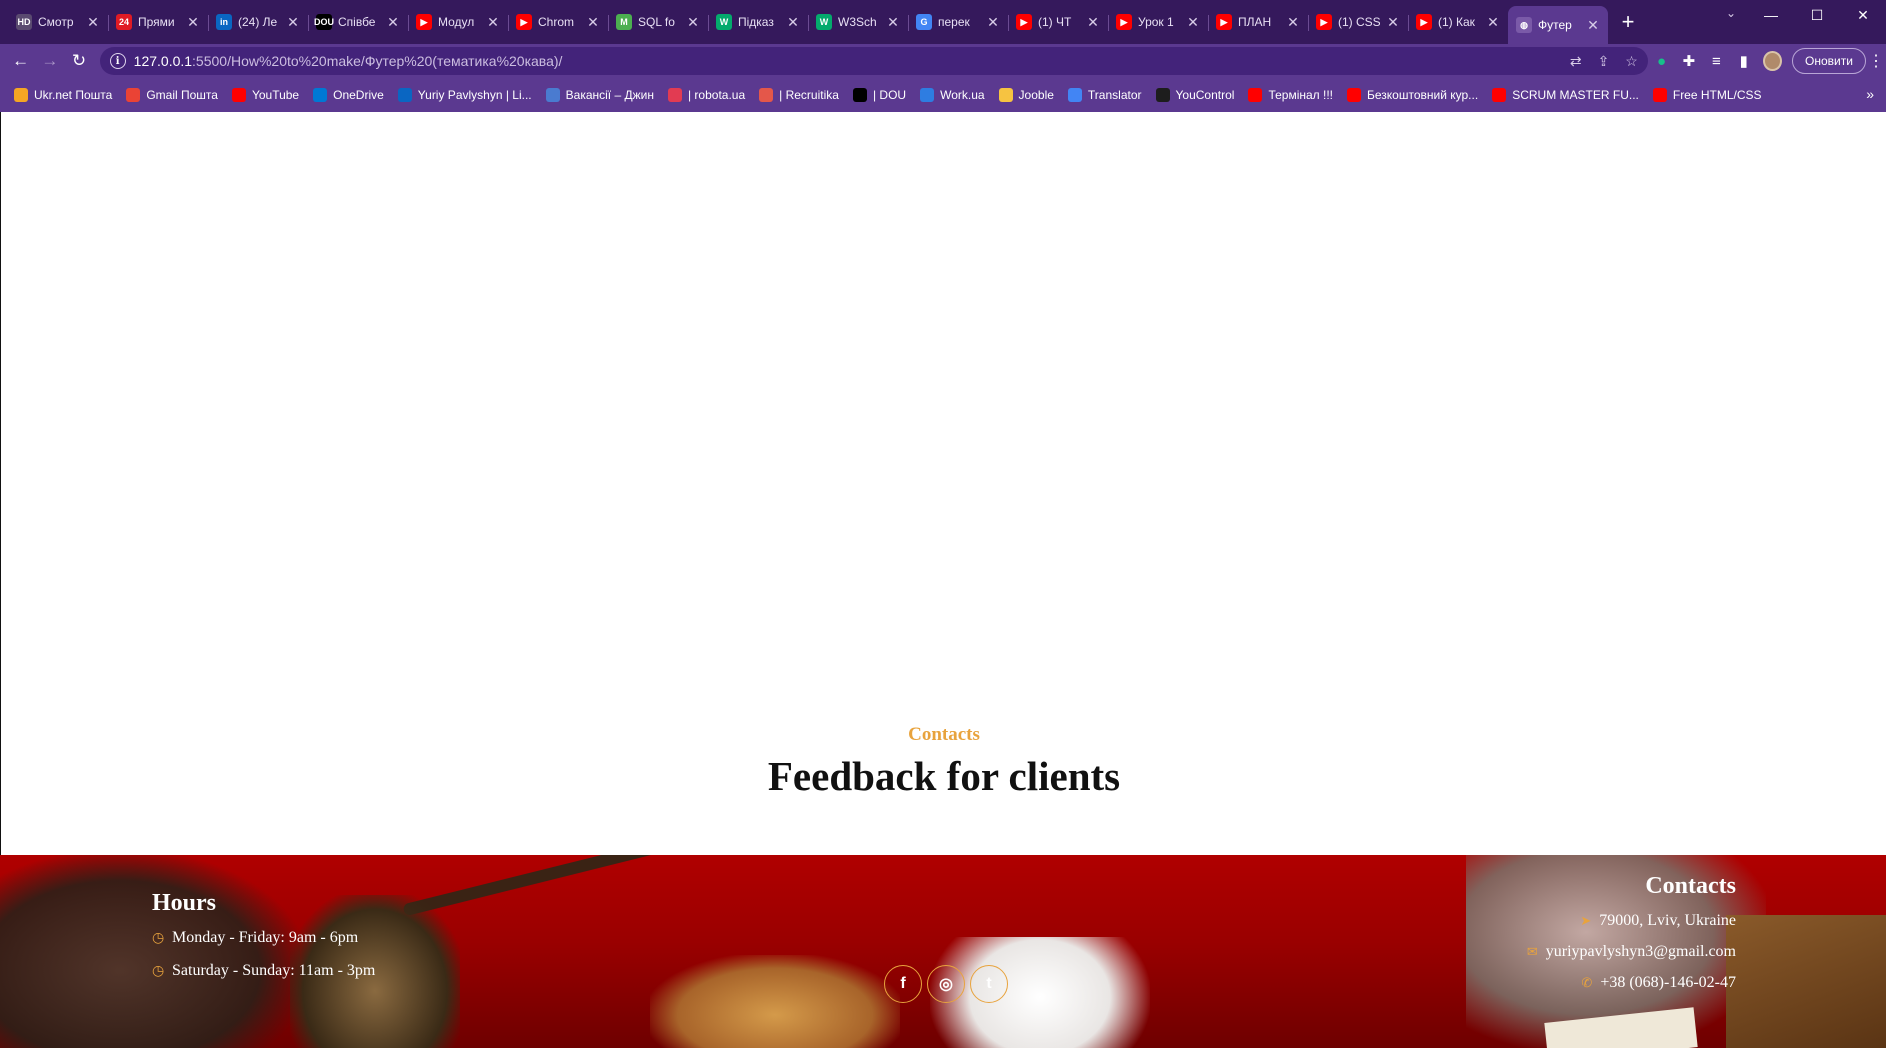 The height and width of the screenshot is (1048, 1886). I want to click on browser-tab: ◍ Футер ✕, so click(1558, 25).